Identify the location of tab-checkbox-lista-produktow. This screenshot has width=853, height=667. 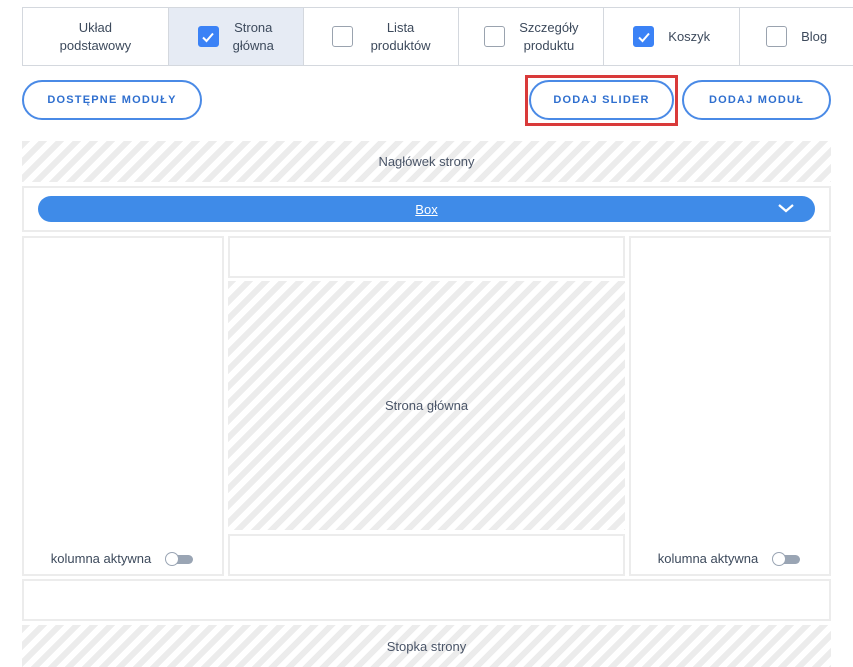
(342, 36).